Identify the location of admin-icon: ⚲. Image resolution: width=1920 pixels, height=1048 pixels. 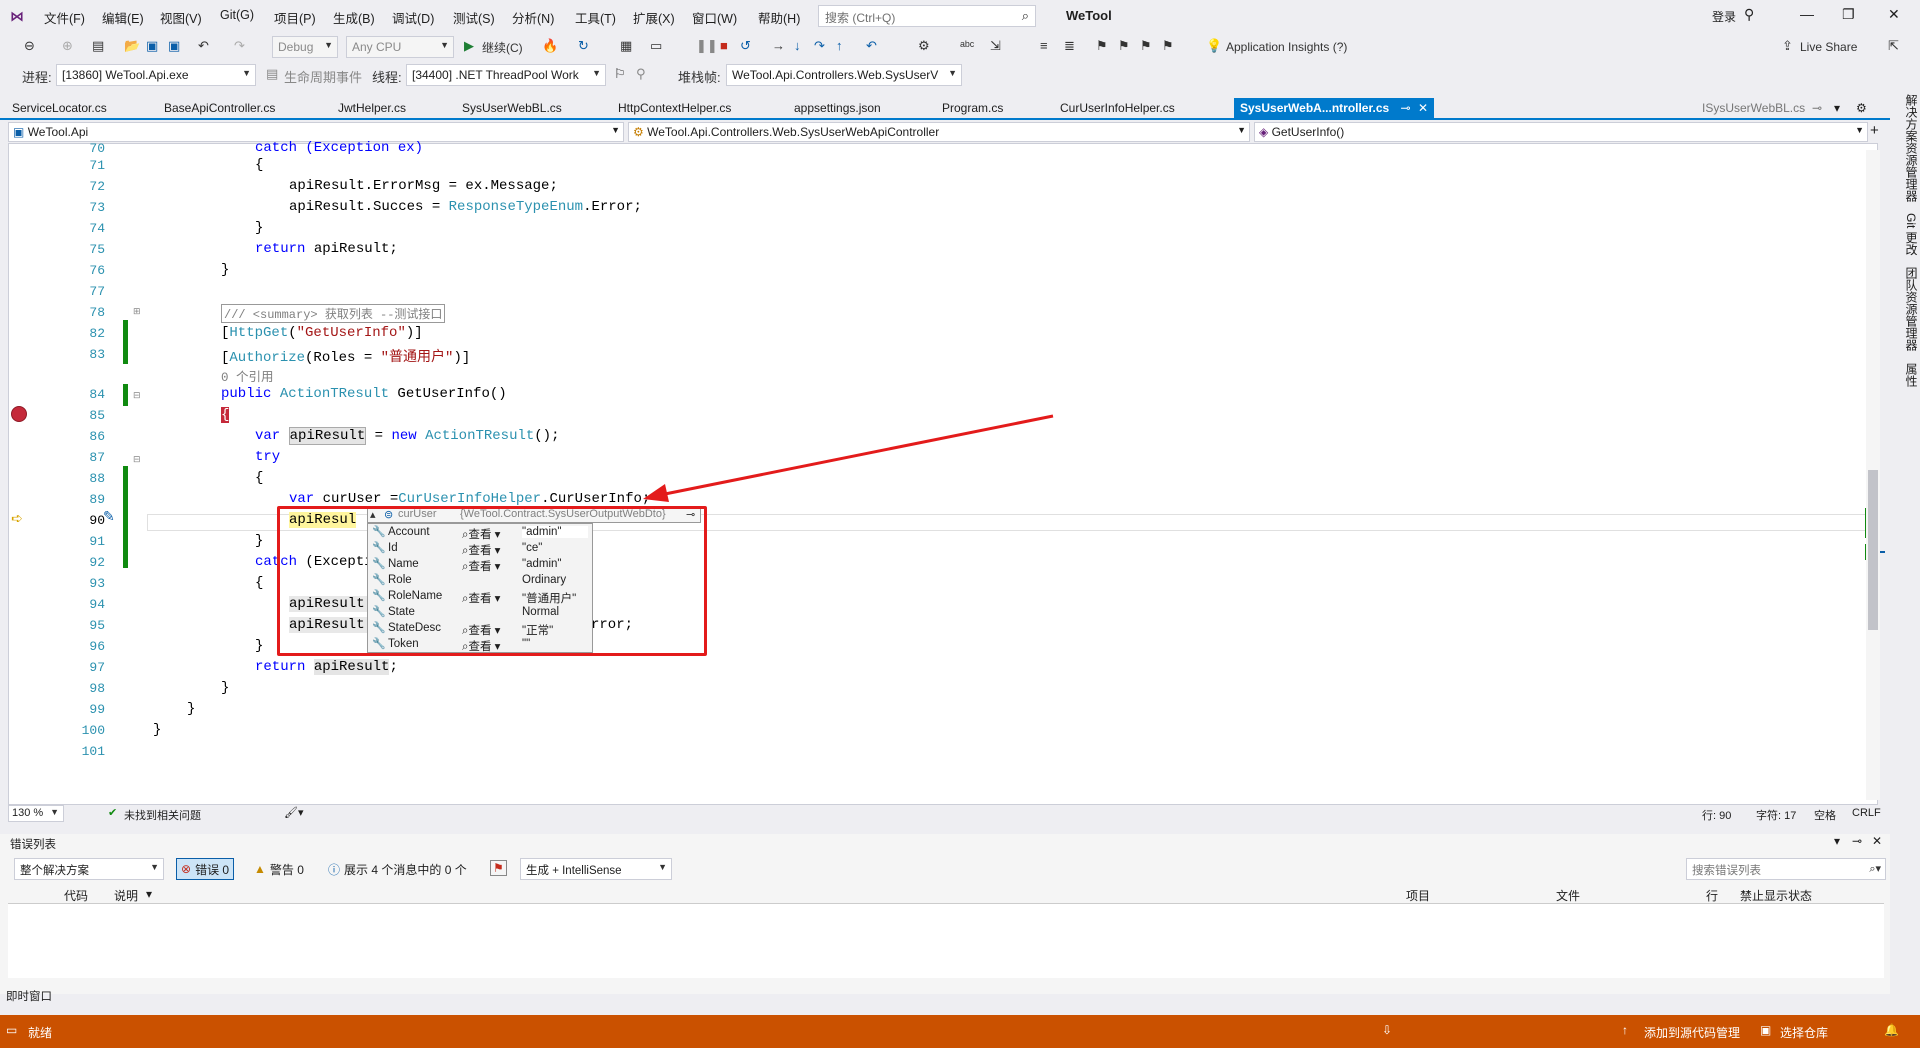
(1749, 14).